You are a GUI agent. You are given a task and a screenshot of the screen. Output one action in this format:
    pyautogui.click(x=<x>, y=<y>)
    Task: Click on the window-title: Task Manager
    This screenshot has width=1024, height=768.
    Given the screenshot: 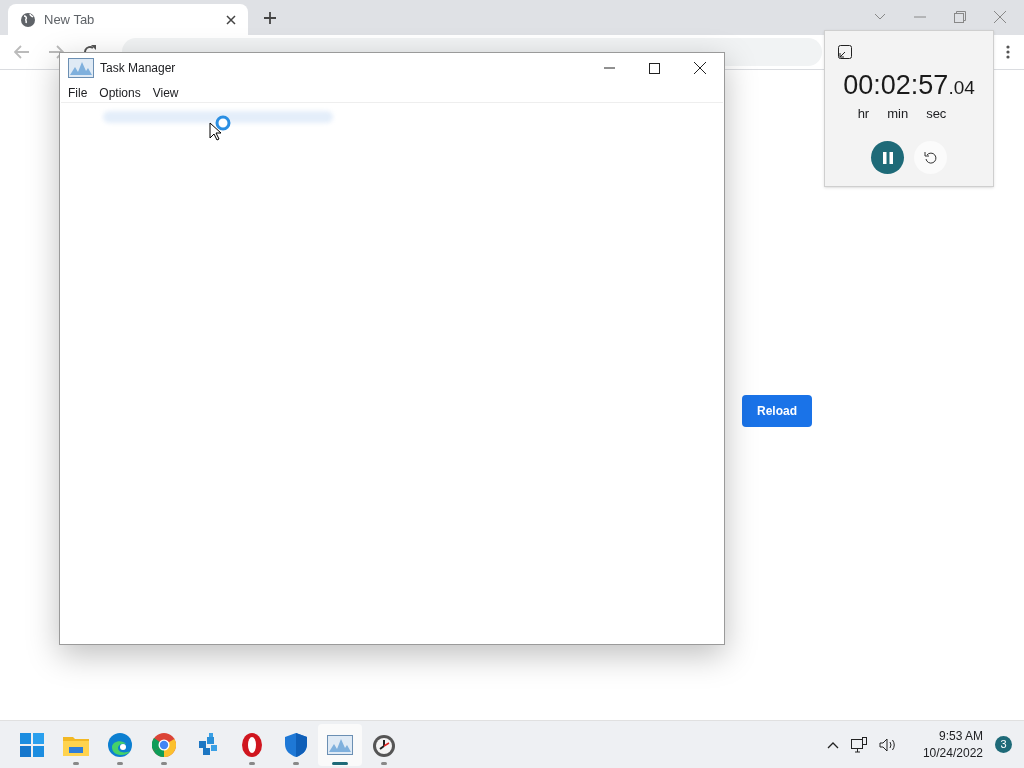 What is the action you would take?
    pyautogui.click(x=138, y=68)
    